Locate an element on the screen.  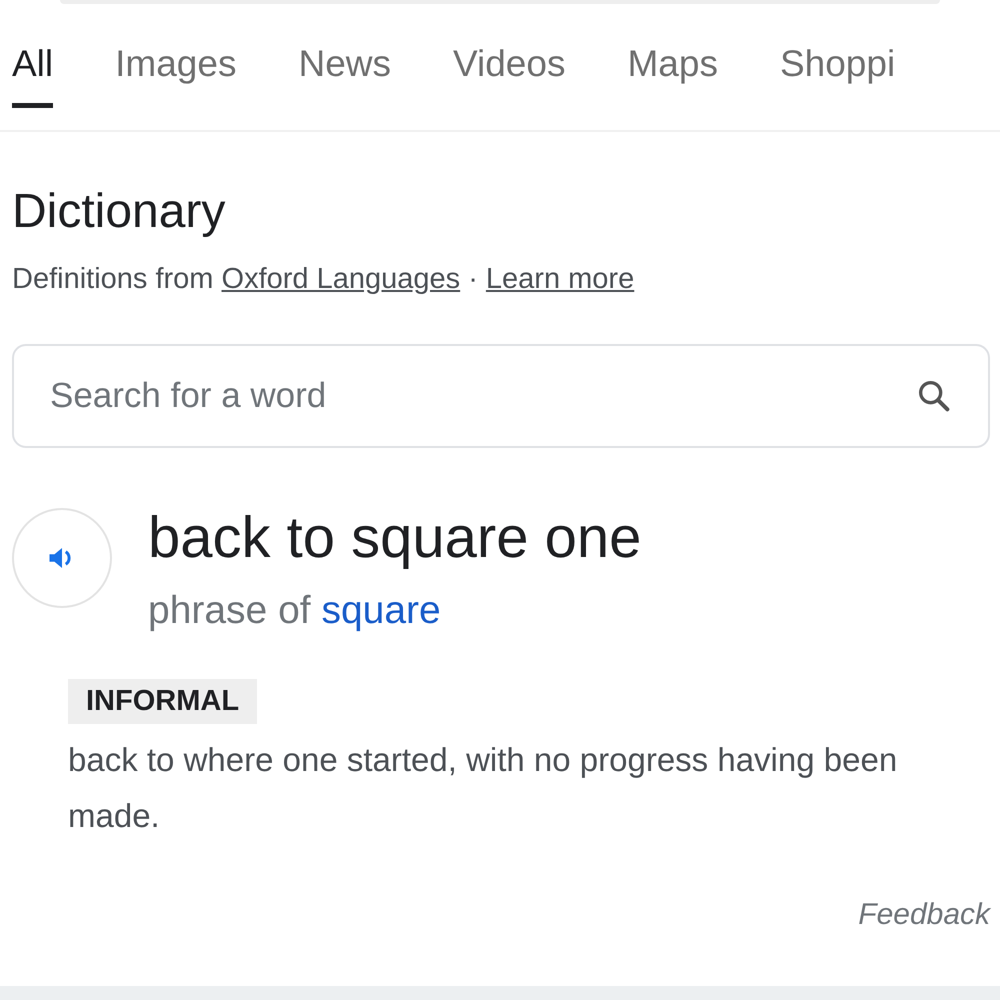
definition-text: back to where one started, with no progress having been made. is located at coordinates (483, 788).